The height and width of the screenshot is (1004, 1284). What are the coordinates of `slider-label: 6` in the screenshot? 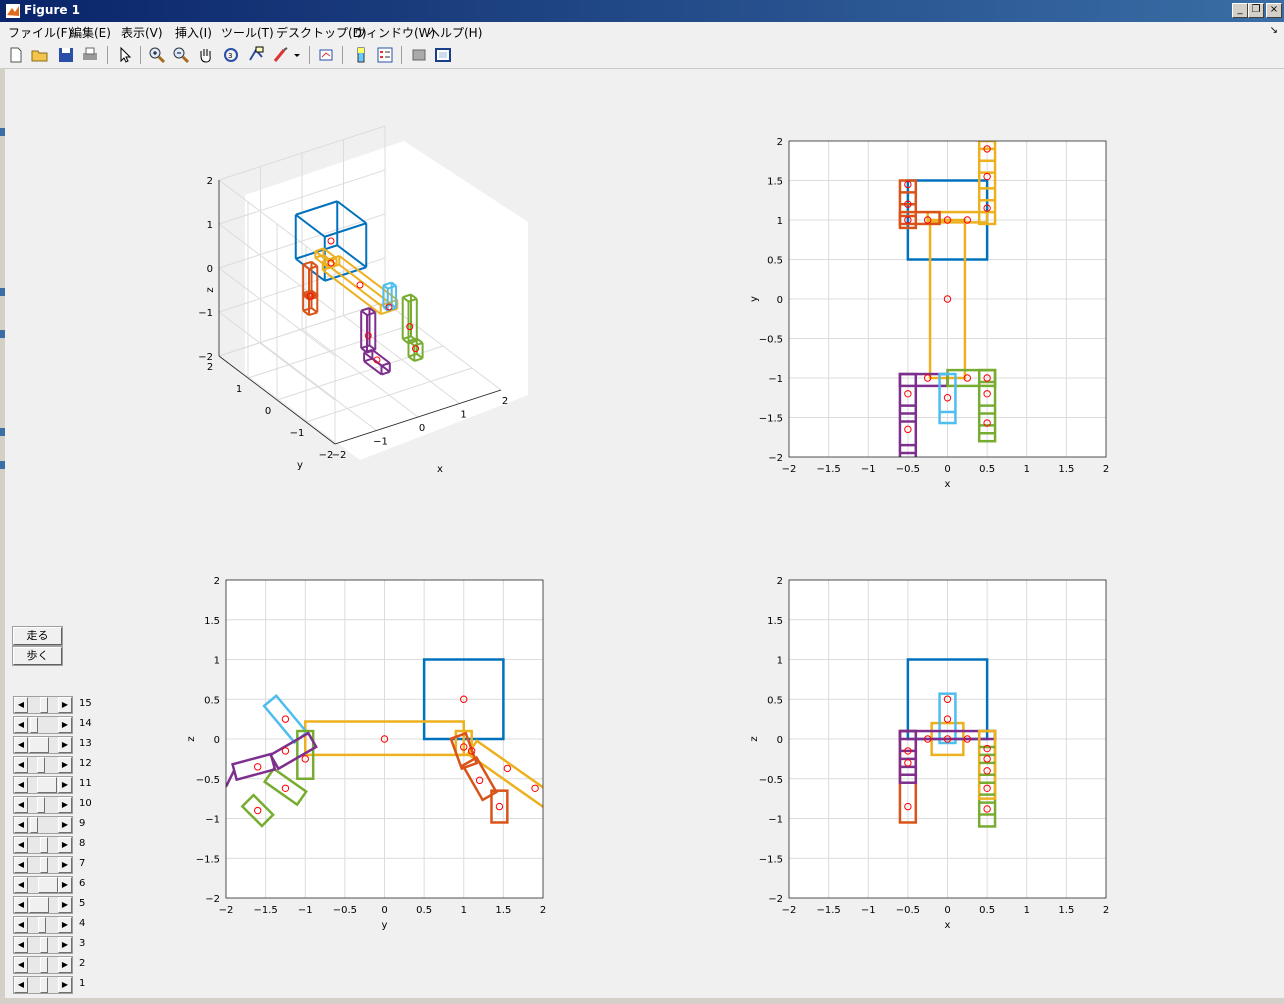 It's located at (82, 883).